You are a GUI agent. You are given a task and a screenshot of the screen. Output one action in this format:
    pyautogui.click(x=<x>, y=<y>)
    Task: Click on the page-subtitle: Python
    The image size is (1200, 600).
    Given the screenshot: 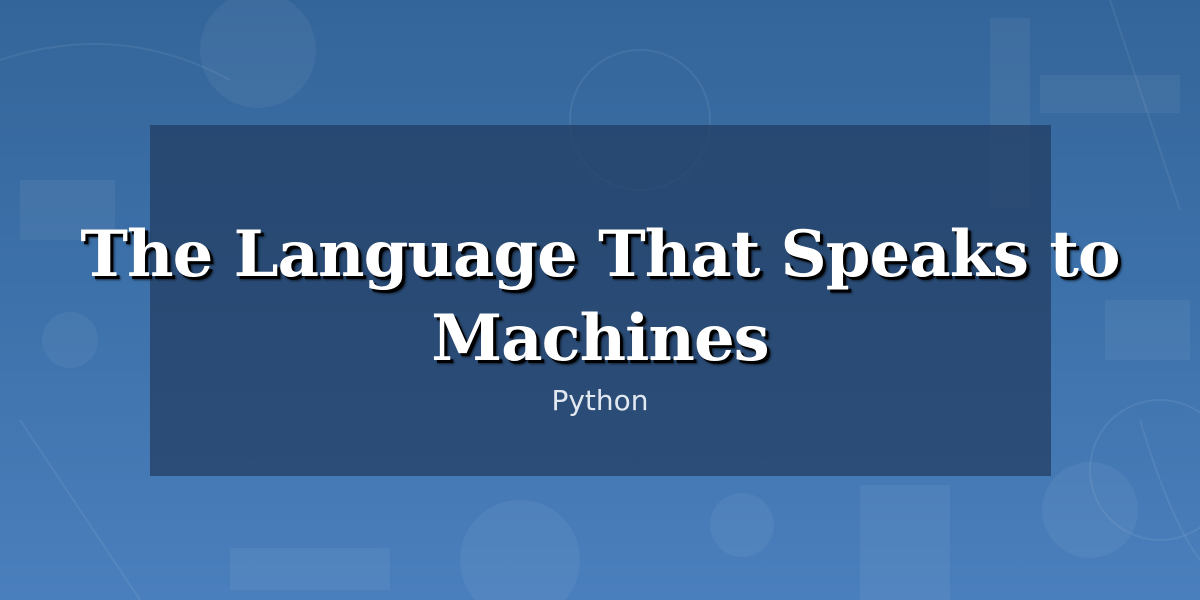 What is the action you would take?
    pyautogui.click(x=600, y=400)
    